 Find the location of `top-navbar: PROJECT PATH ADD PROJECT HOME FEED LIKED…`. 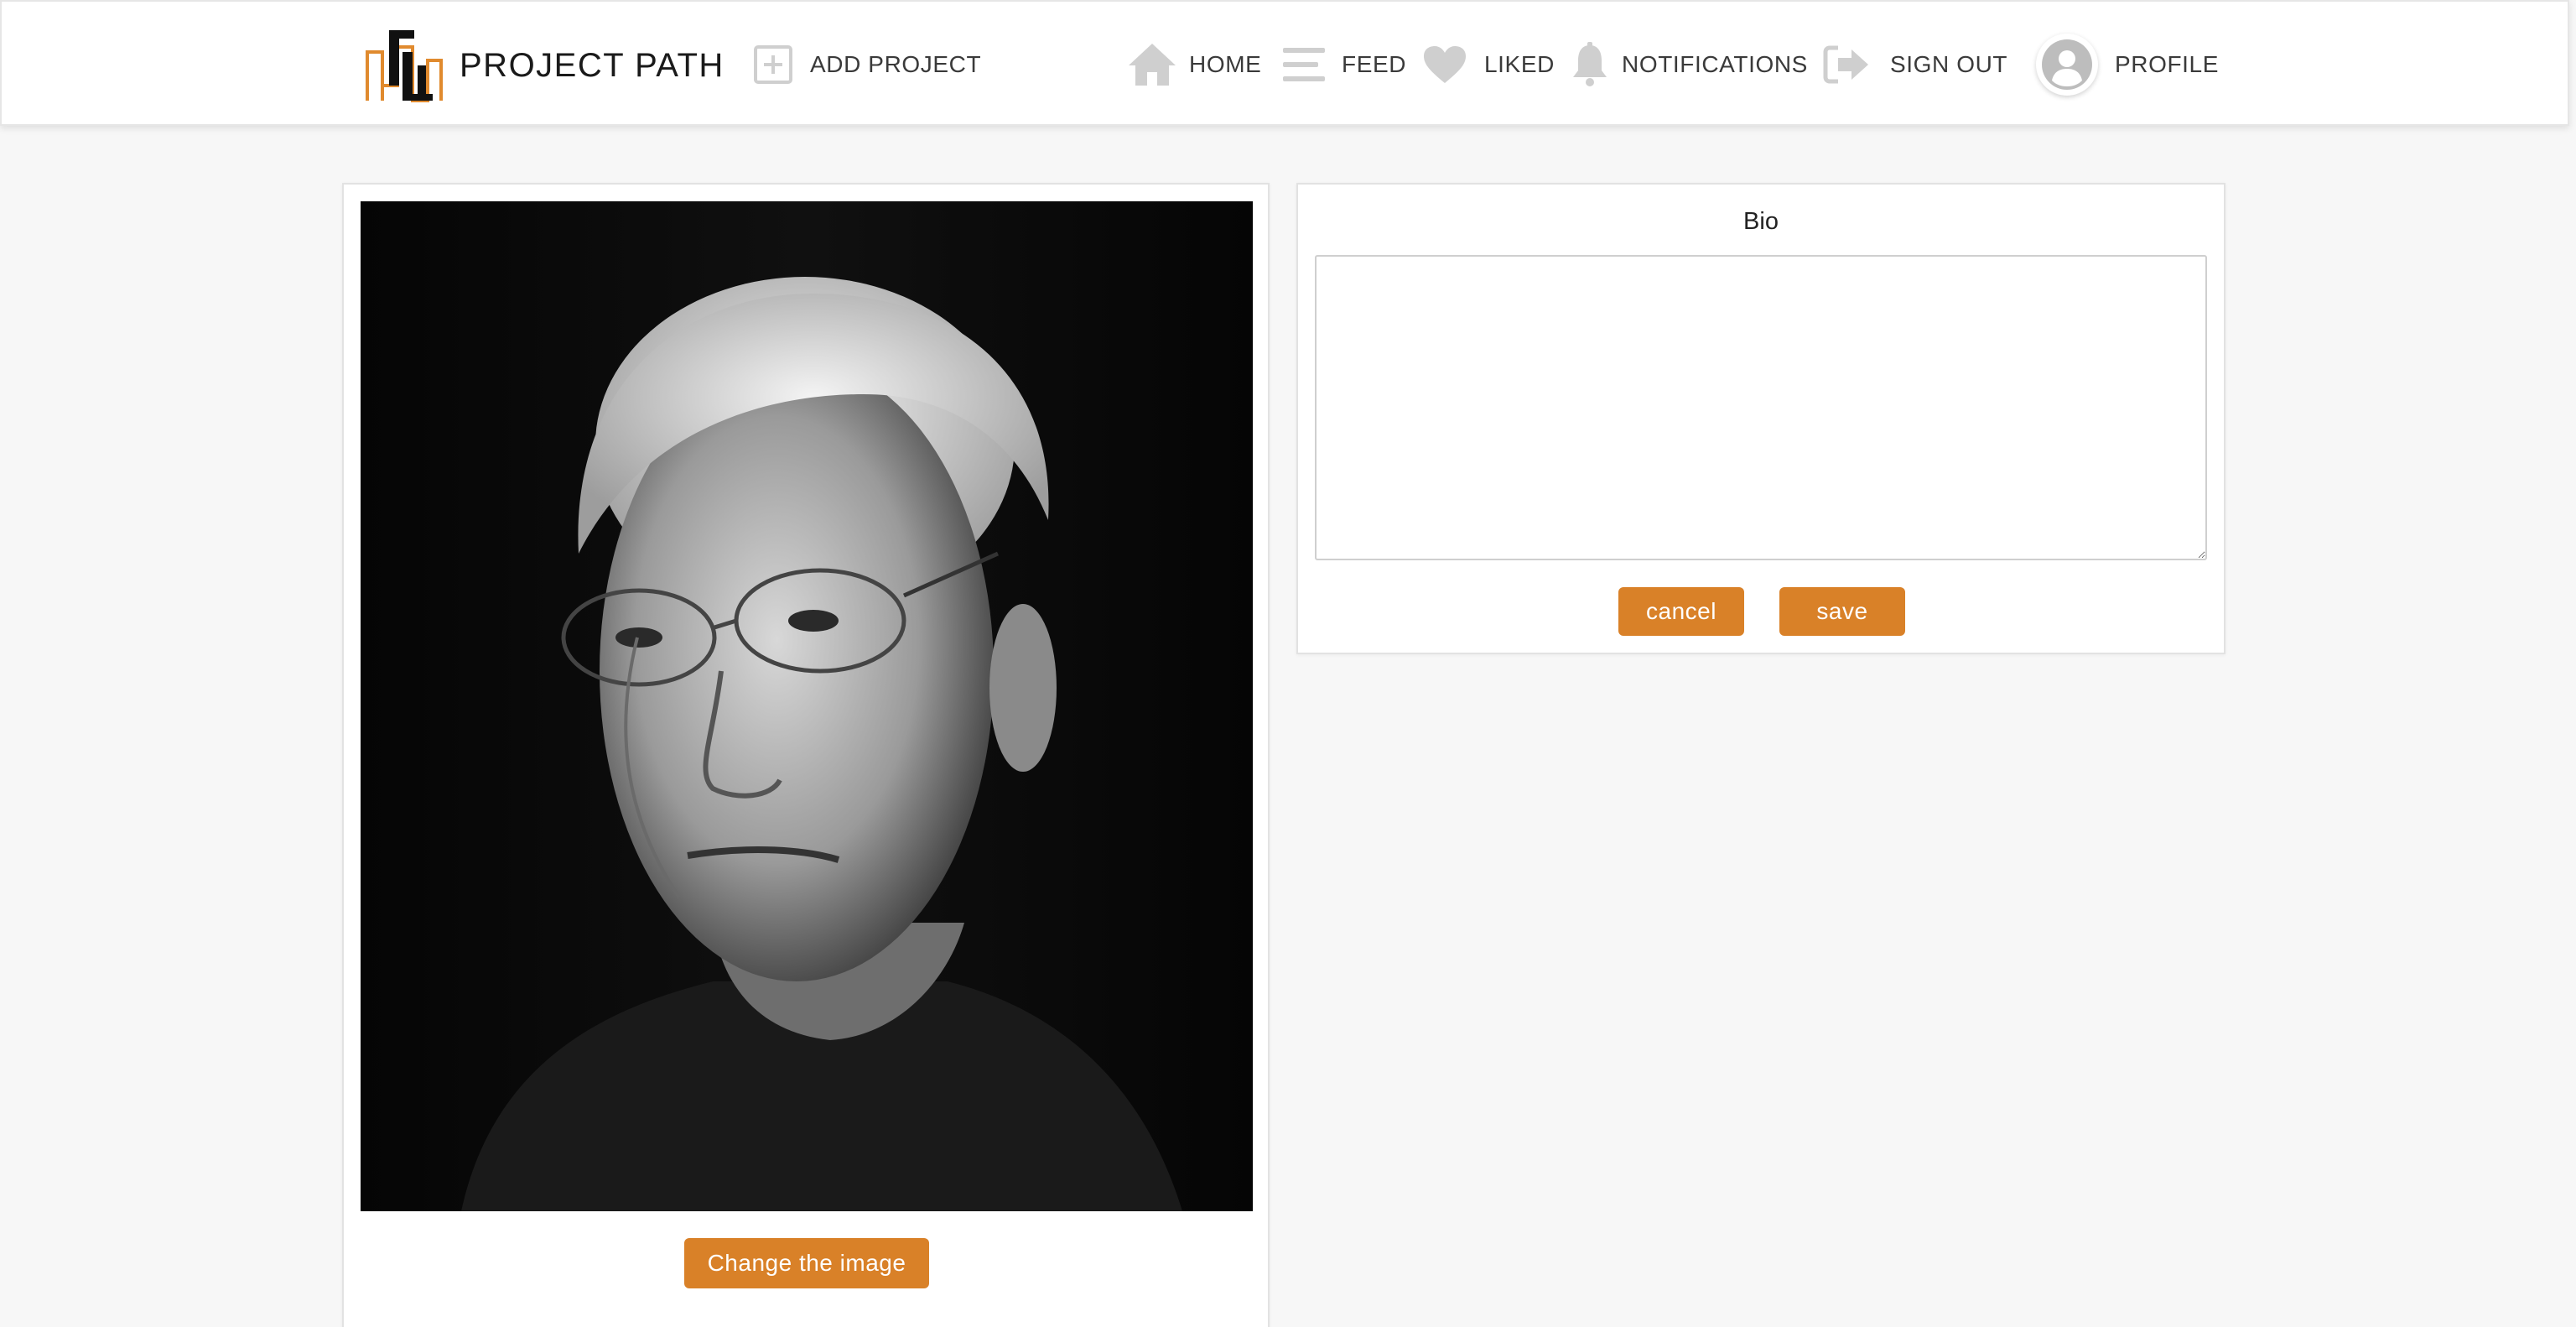

top-navbar: PROJECT PATH ADD PROJECT HOME FEED LIKED… is located at coordinates (1284, 63).